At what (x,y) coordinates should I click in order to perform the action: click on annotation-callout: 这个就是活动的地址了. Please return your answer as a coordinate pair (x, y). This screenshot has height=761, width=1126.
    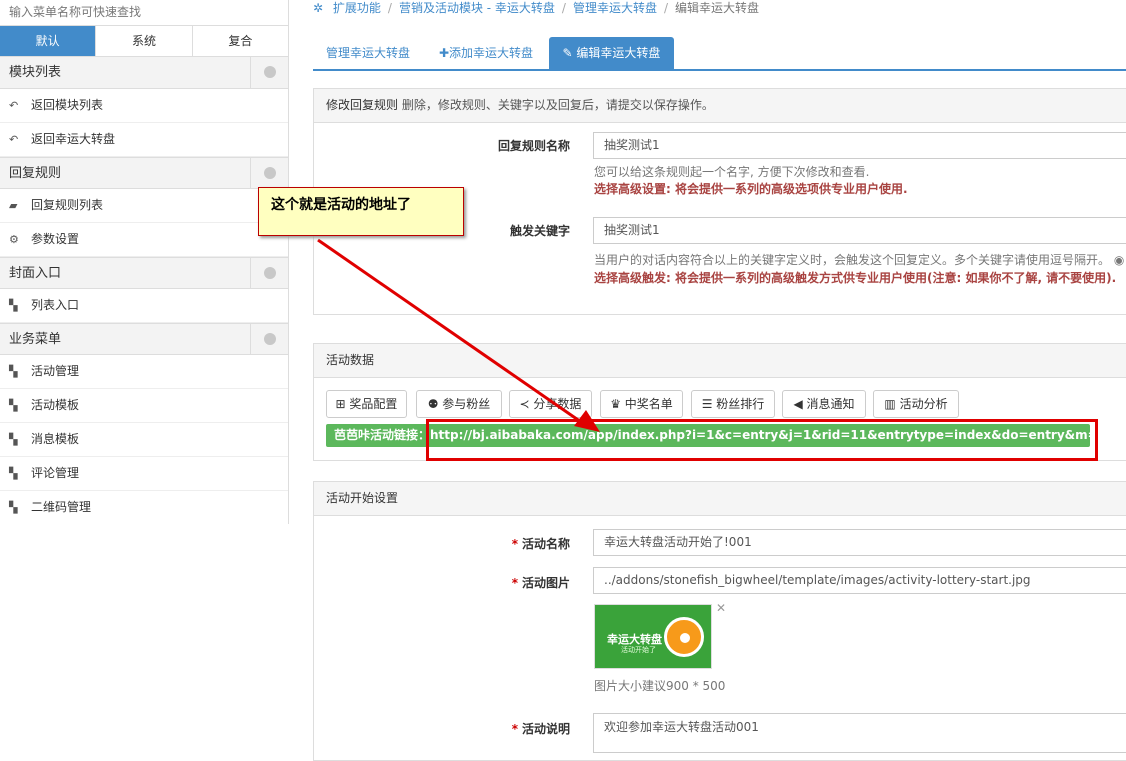
    Looking at the image, I should click on (361, 211).